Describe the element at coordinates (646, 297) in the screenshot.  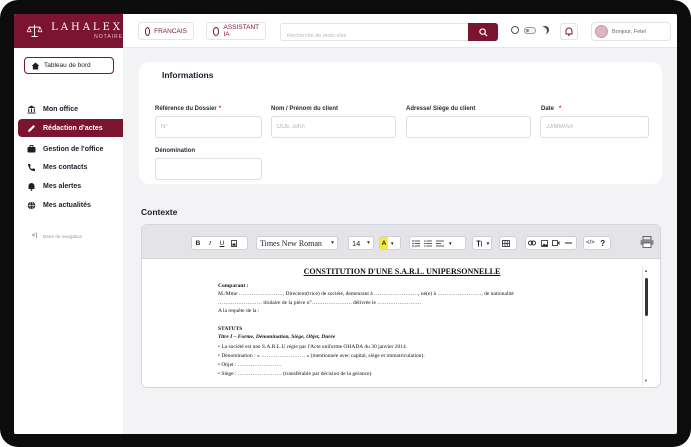
I see `scroll-thumb` at that location.